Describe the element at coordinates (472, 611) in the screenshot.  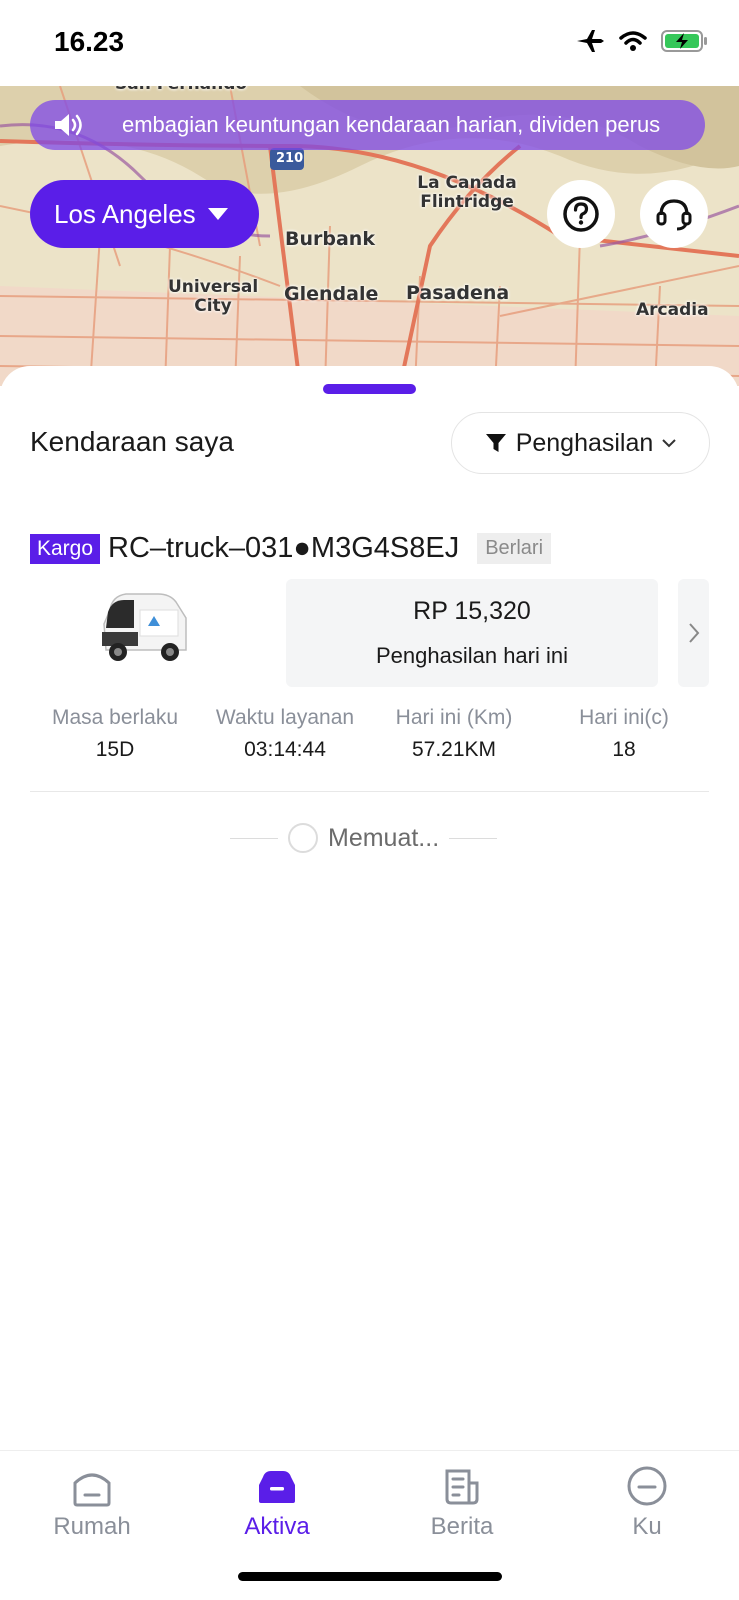
I see `earnings-value: RP 15,320` at that location.